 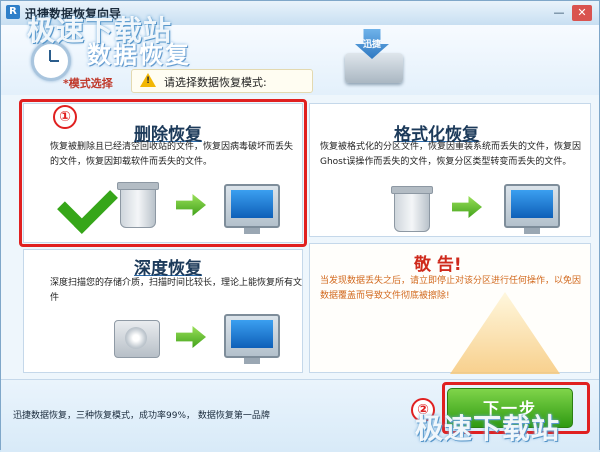 I want to click on app-icon: R, so click(x=13, y=12).